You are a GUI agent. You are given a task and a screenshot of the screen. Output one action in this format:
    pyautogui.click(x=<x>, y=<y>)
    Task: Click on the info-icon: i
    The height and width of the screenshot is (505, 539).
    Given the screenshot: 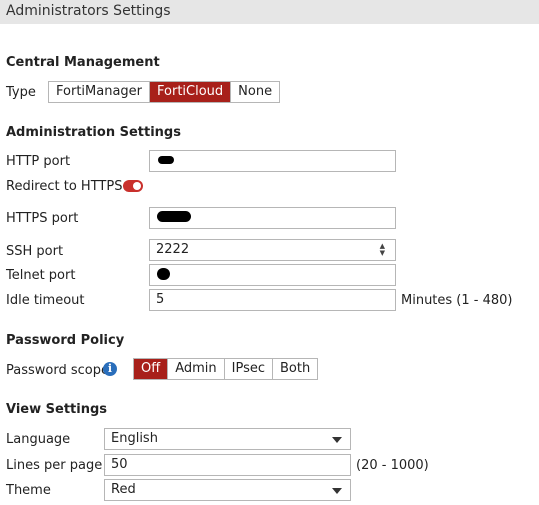 What is the action you would take?
    pyautogui.click(x=110, y=369)
    